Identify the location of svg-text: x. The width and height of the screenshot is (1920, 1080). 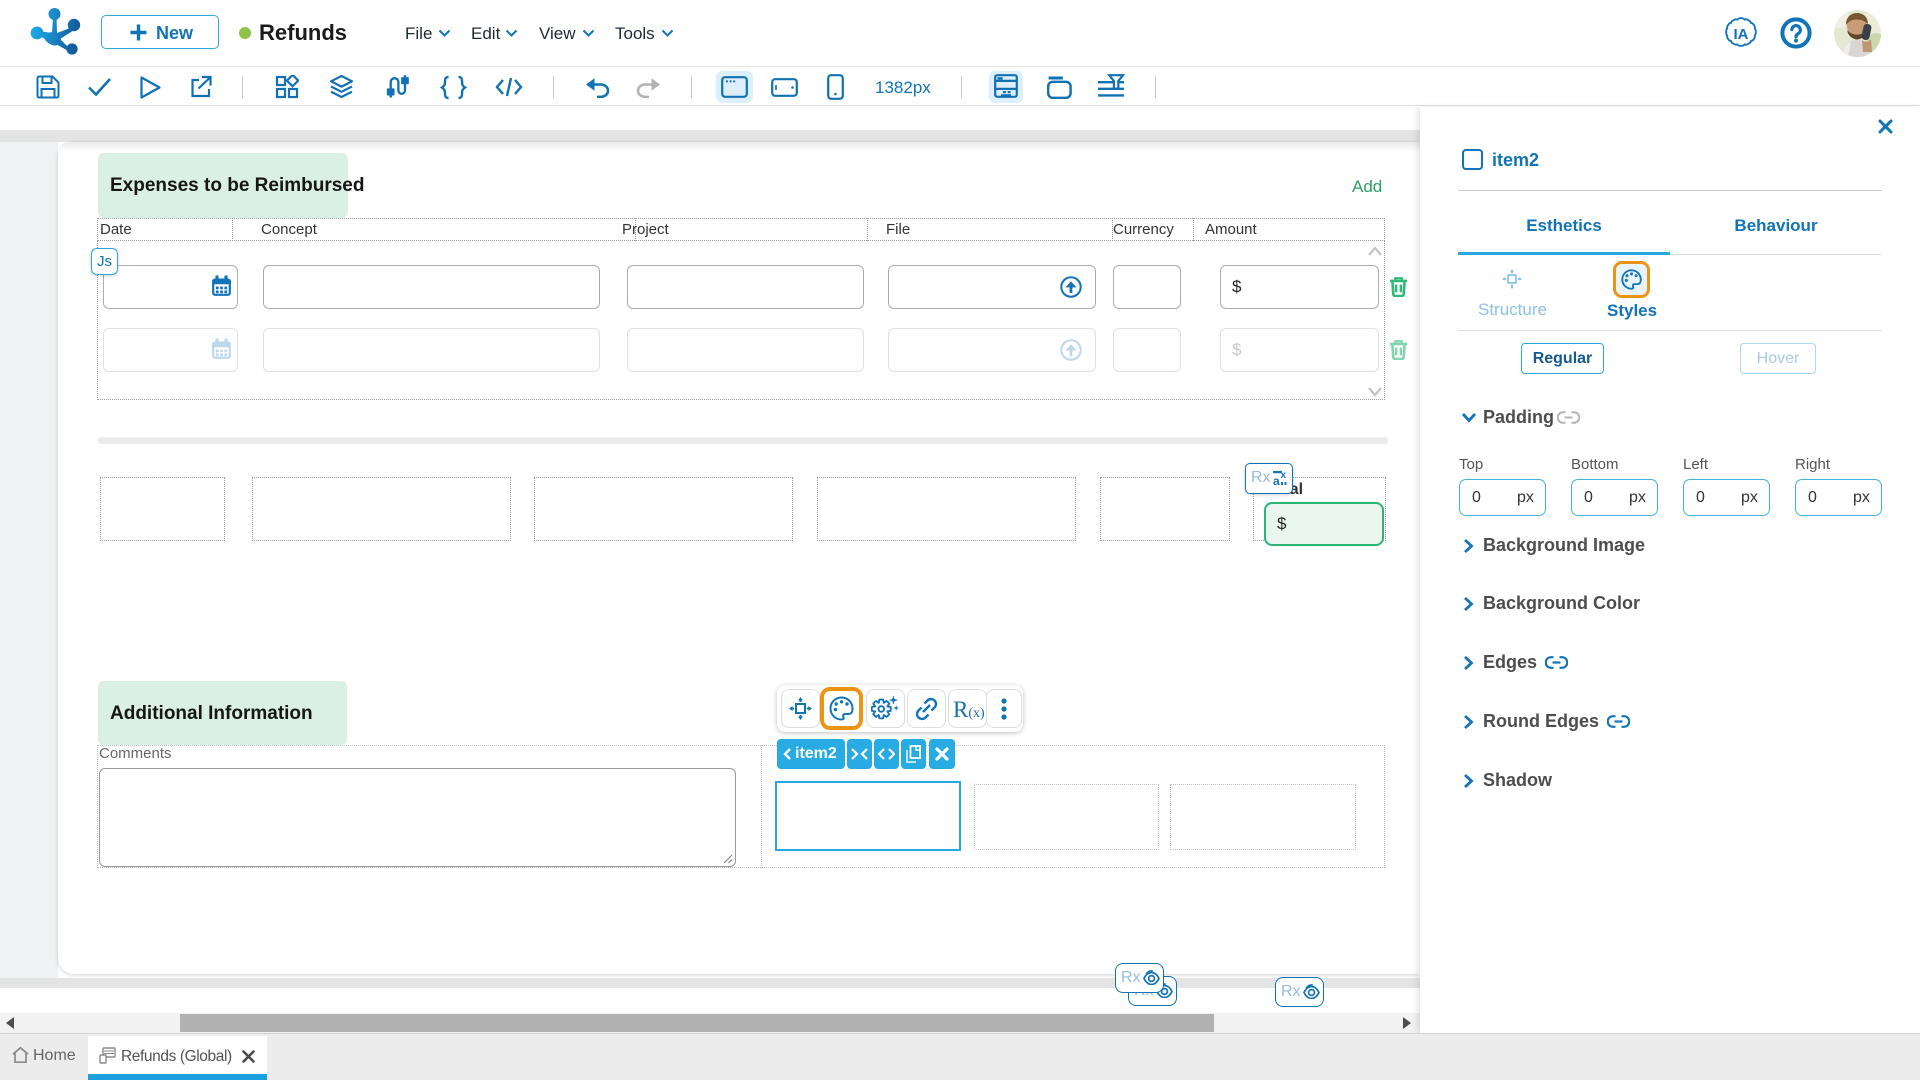
(1284, 475).